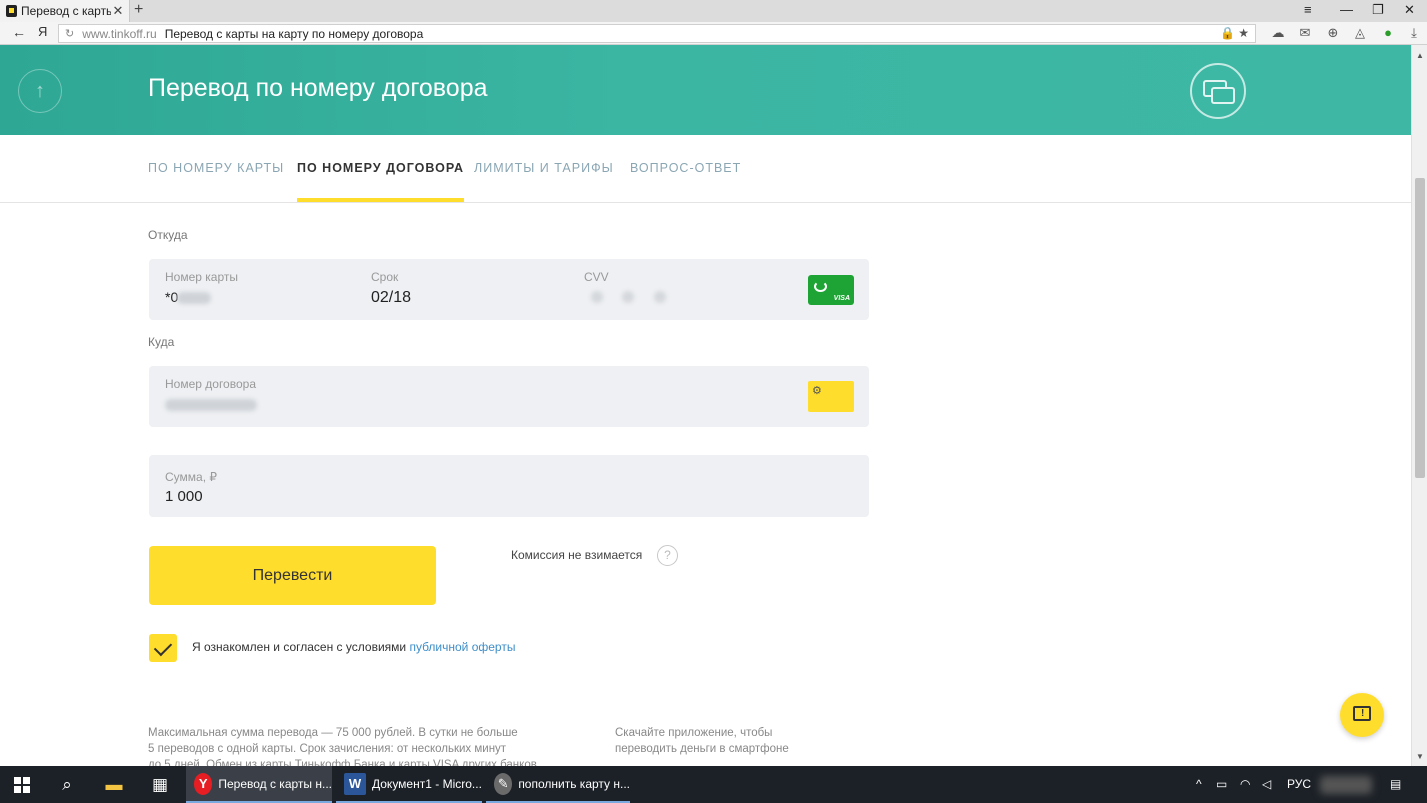  I want to click on page-title: Перевод по номеру договора, so click(318, 88).